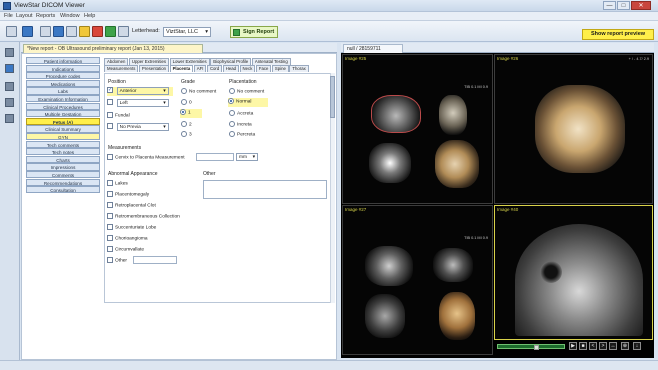 The height and width of the screenshot is (370, 658). What do you see at coordinates (63, 136) in the screenshot?
I see `nav-gyn: GYN` at bounding box center [63, 136].